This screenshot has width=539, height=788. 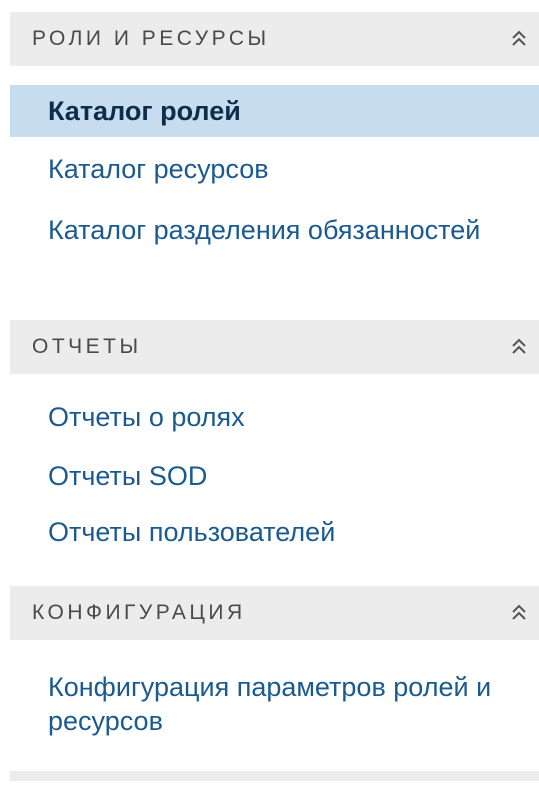 I want to click on panel-bottom-divider, so click(x=274, y=776).